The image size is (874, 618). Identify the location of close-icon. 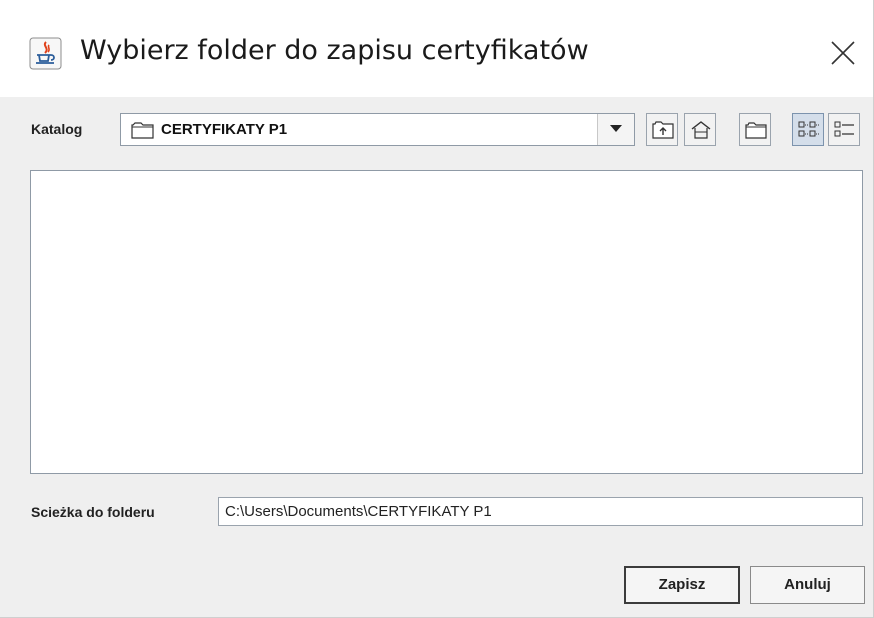
(843, 53).